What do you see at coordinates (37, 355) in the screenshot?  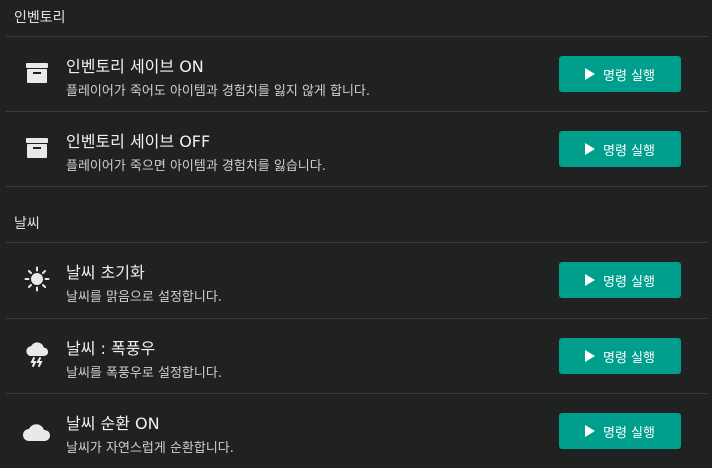 I see `storm-icon` at bounding box center [37, 355].